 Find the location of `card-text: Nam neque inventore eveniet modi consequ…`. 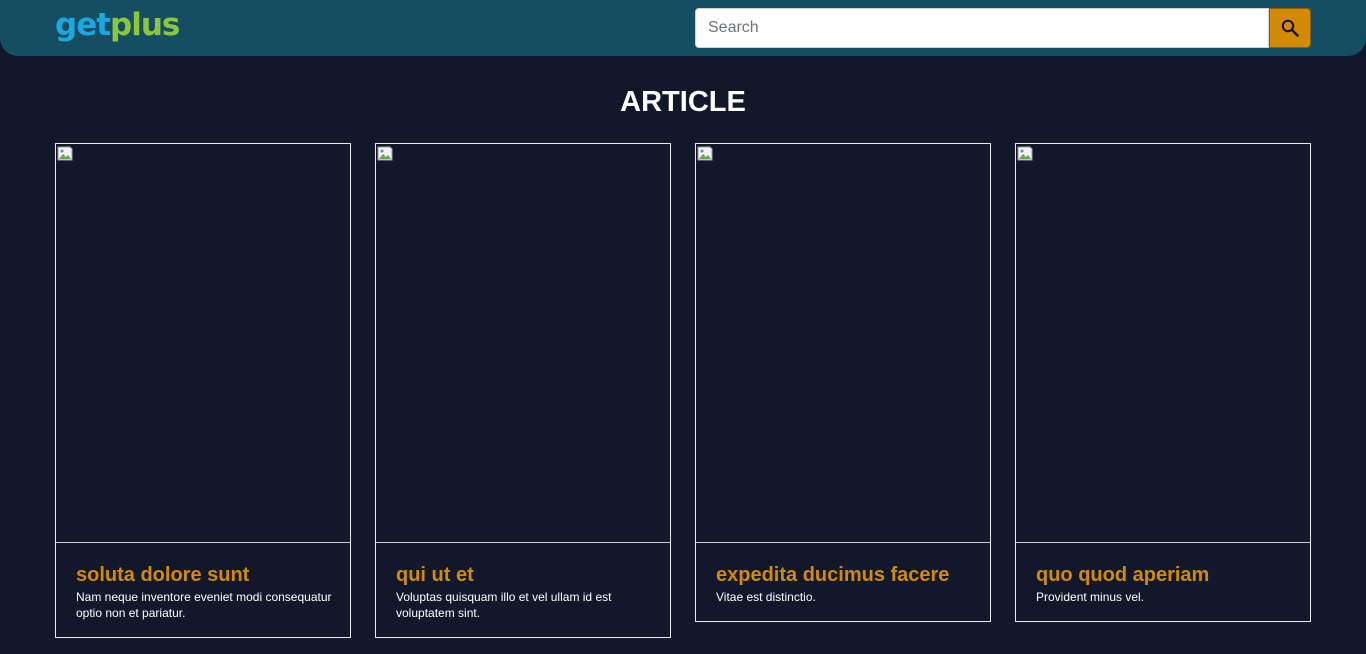

card-text: Nam neque inventore eveniet modi consequ… is located at coordinates (204, 605).